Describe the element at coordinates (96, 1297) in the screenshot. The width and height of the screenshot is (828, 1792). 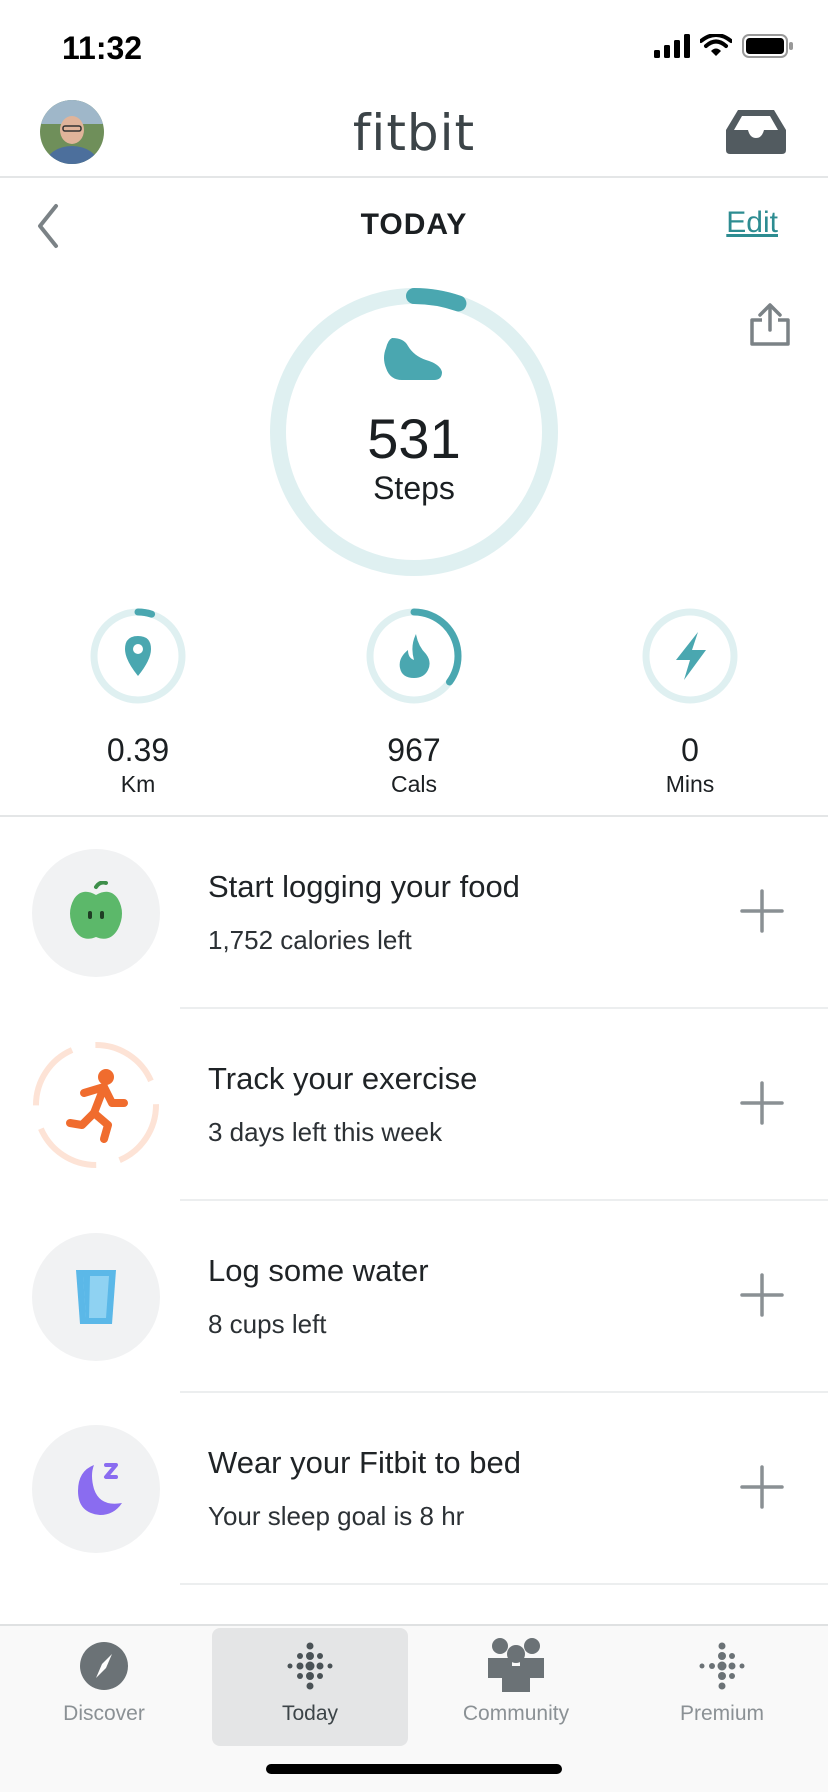
I see `water-glass-icon` at that location.